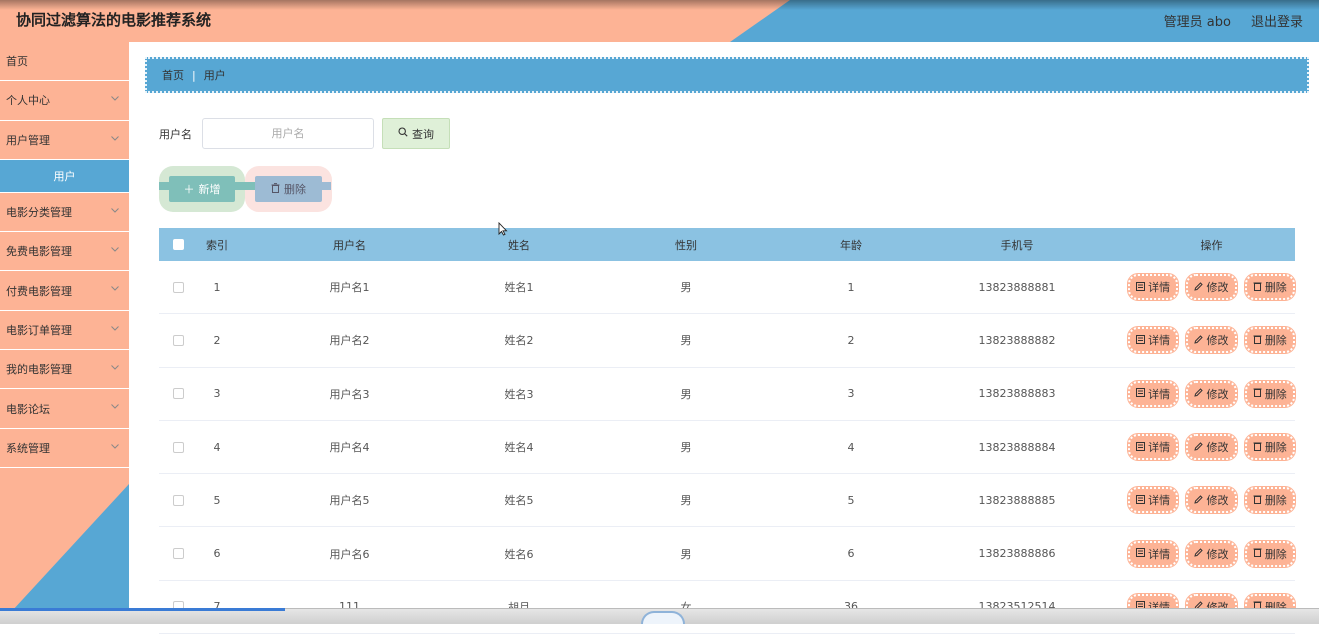 Image resolution: width=1319 pixels, height=634 pixels. What do you see at coordinates (349, 394) in the screenshot?
I see `cell-username: 用户名3` at bounding box center [349, 394].